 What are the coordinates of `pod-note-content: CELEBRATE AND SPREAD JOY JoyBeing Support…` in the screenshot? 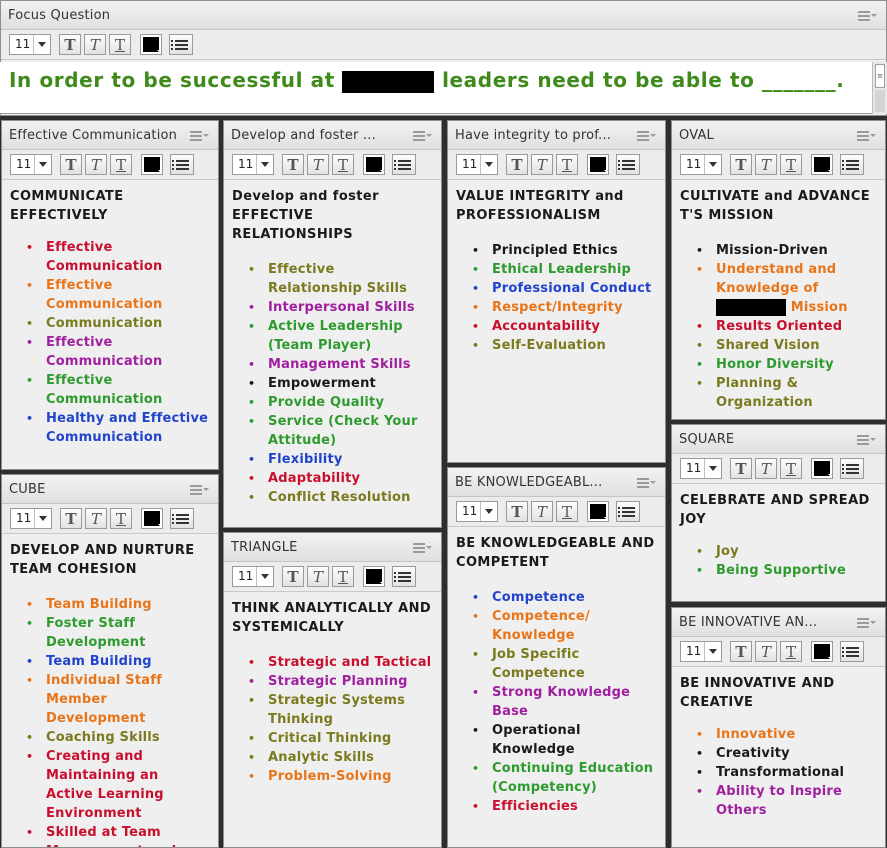 It's located at (778, 532).